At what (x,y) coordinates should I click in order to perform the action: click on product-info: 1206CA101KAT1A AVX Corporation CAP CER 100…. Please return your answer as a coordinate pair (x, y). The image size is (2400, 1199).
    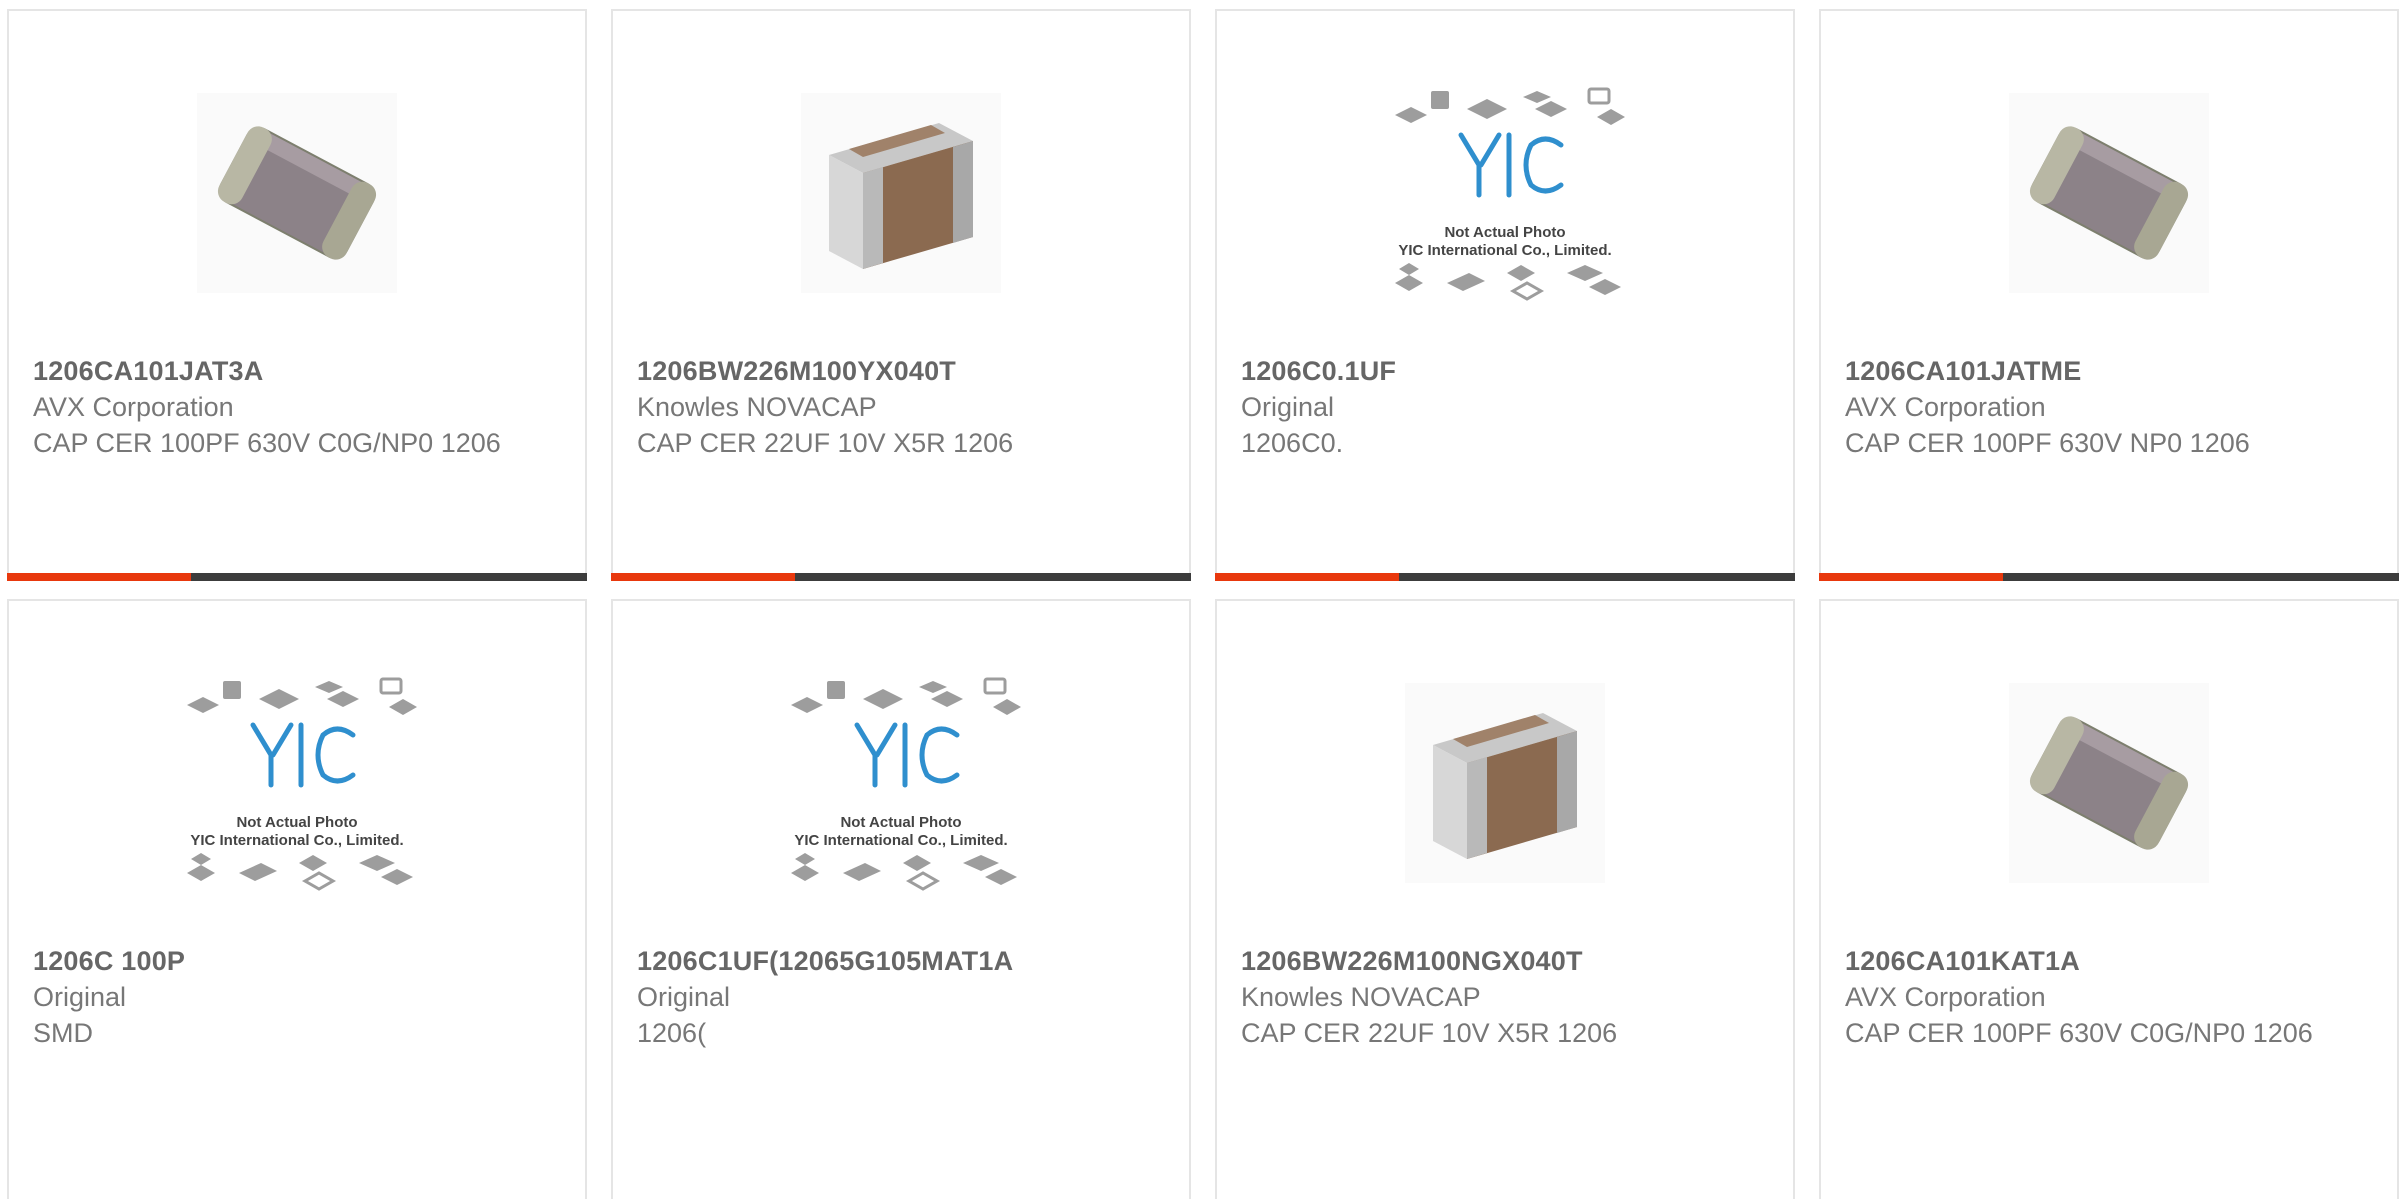
    Looking at the image, I should click on (2109, 997).